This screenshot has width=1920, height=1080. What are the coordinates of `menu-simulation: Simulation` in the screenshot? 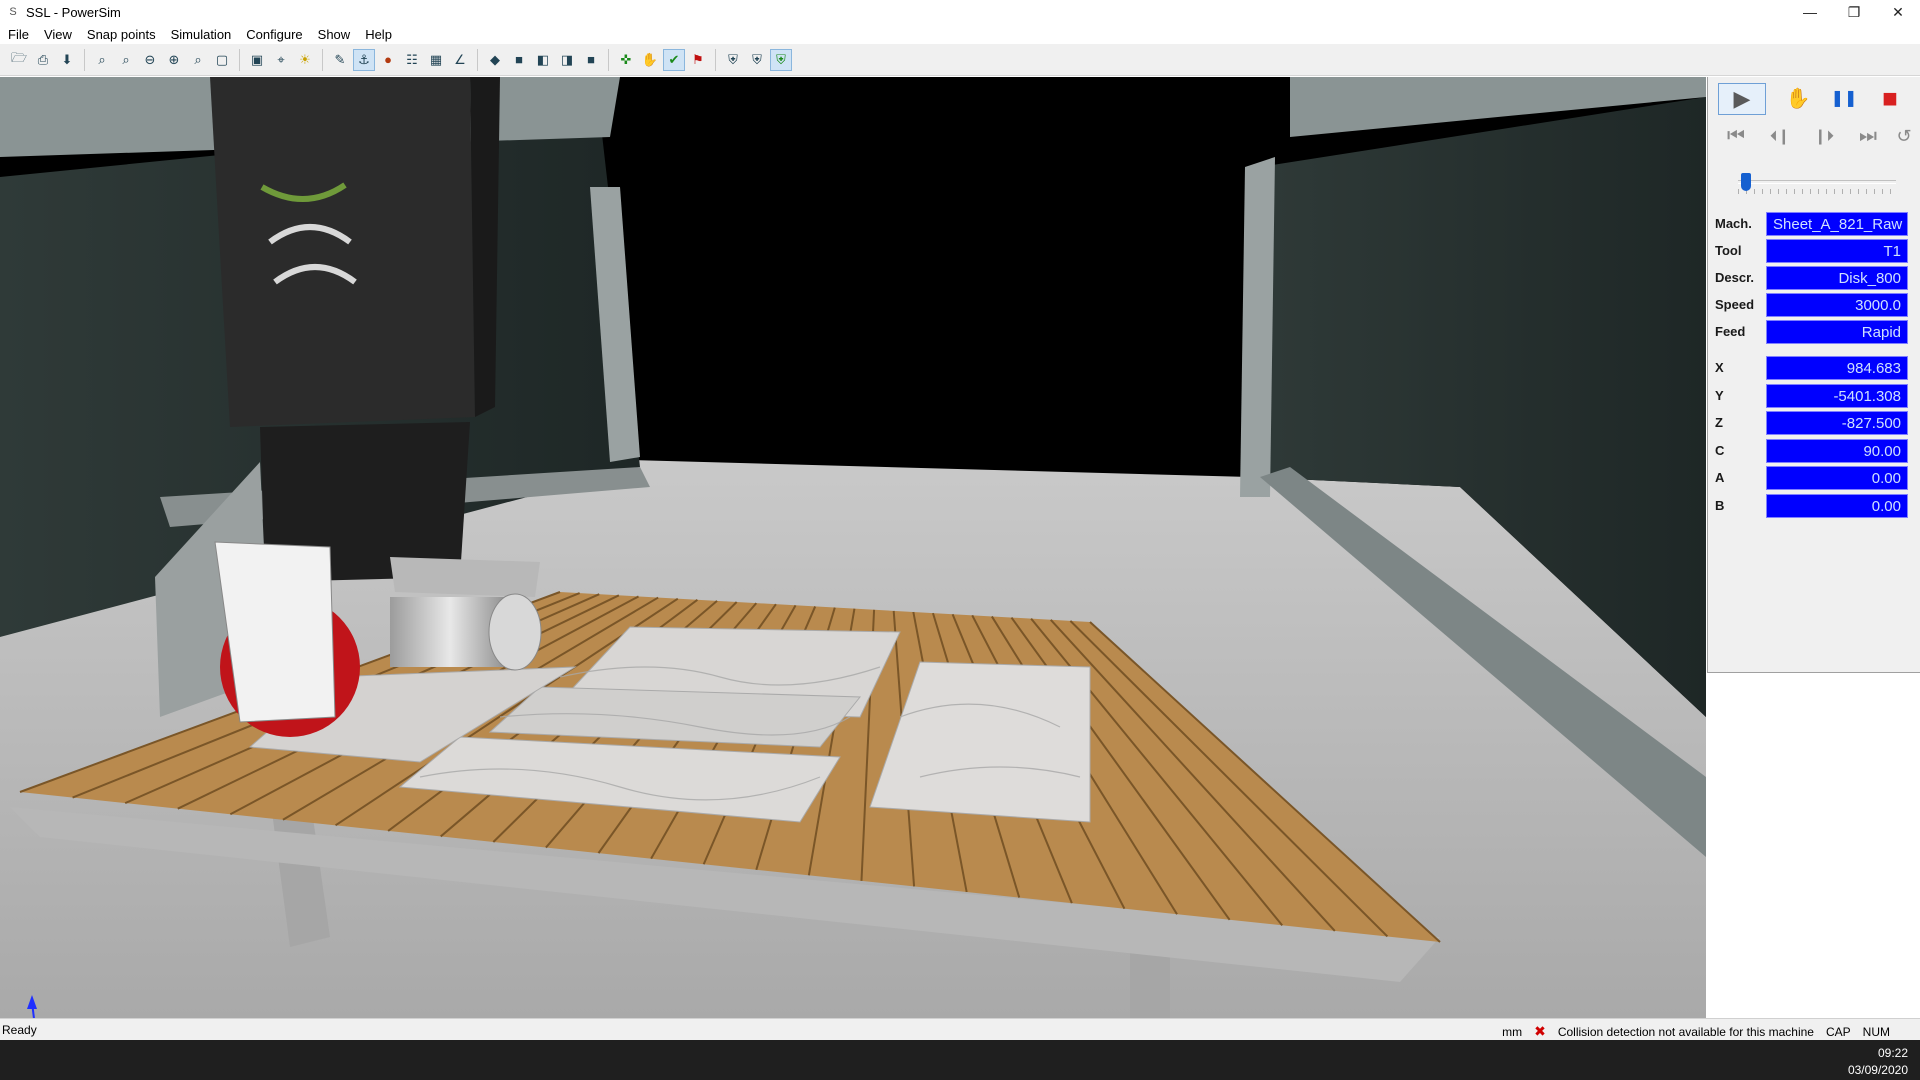 It's located at (201, 34).